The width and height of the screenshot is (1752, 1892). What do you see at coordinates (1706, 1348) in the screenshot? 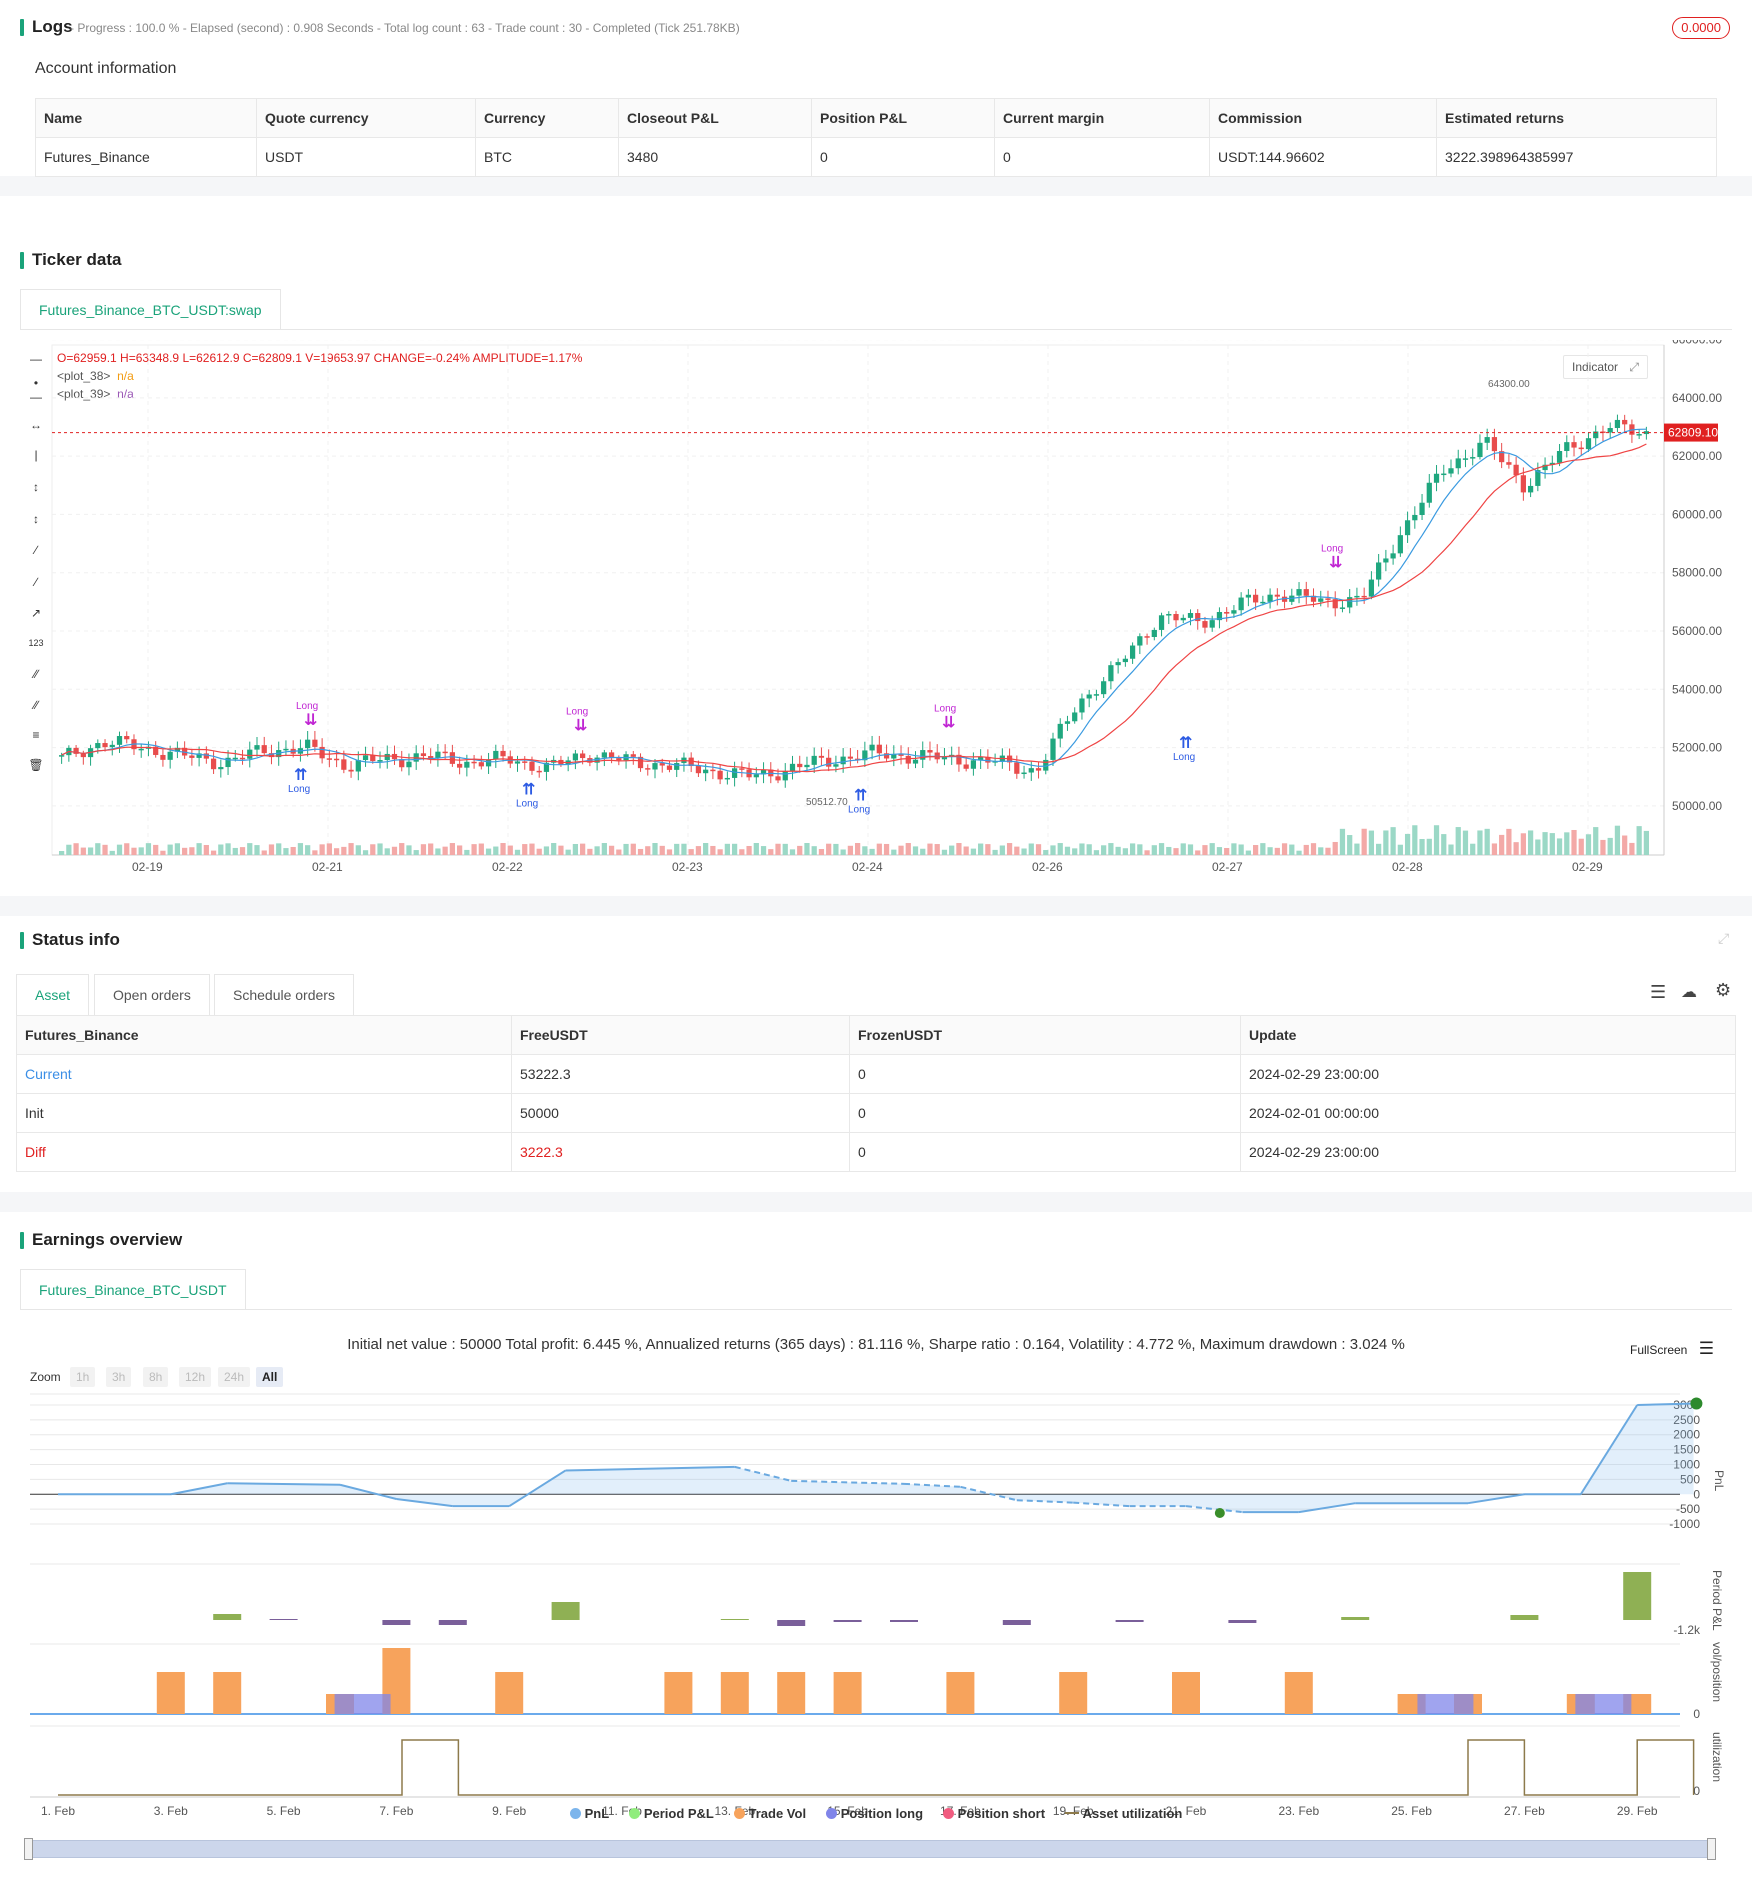
I see `menu-icon: ☰` at bounding box center [1706, 1348].